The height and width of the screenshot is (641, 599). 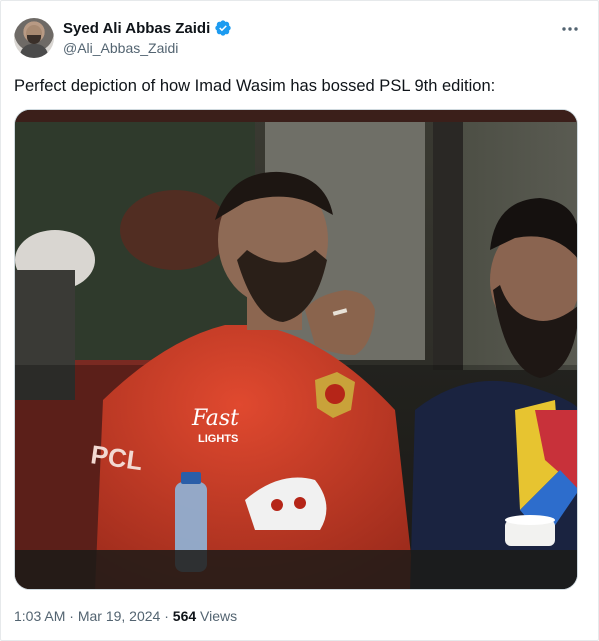 What do you see at coordinates (120, 48) in the screenshot?
I see `author-handle: @Ali_Abbas_Zaidi` at bounding box center [120, 48].